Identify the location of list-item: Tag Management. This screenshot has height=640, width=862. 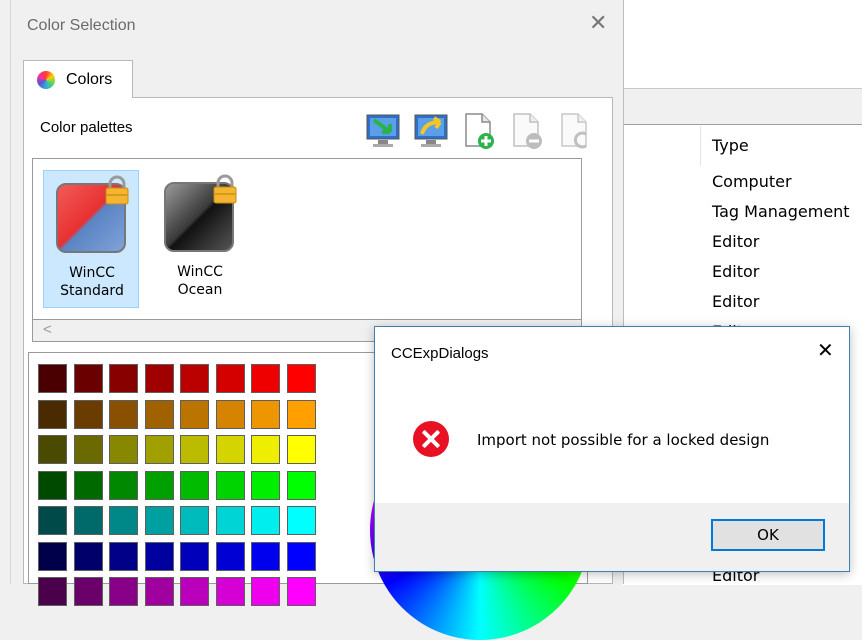
(781, 211).